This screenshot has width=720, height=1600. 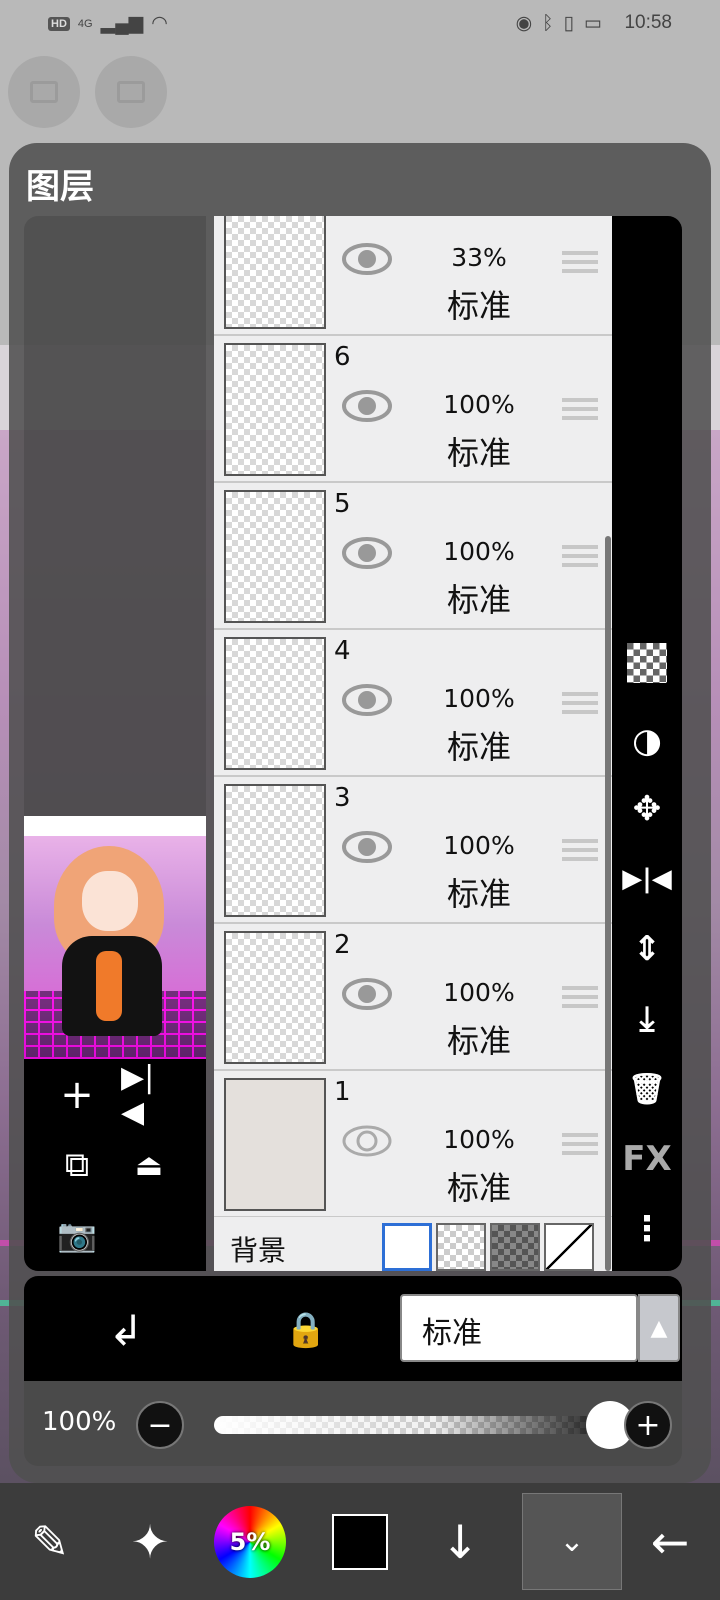 What do you see at coordinates (647, 879) in the screenshot?
I see `flip-layer-horizontal-button: ▶|◀` at bounding box center [647, 879].